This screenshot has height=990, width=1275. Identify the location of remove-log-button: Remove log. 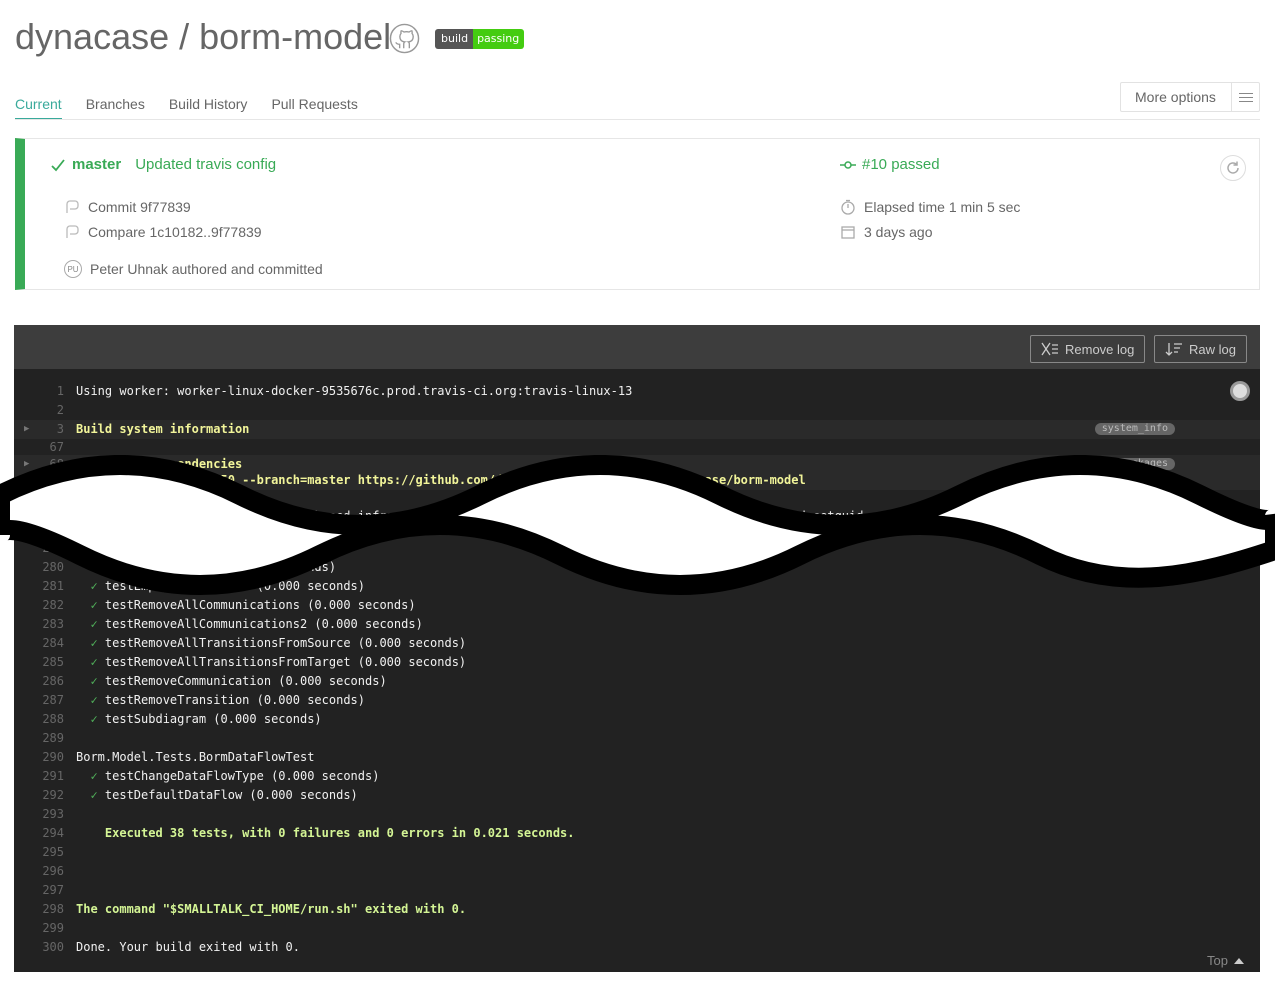
(1088, 349).